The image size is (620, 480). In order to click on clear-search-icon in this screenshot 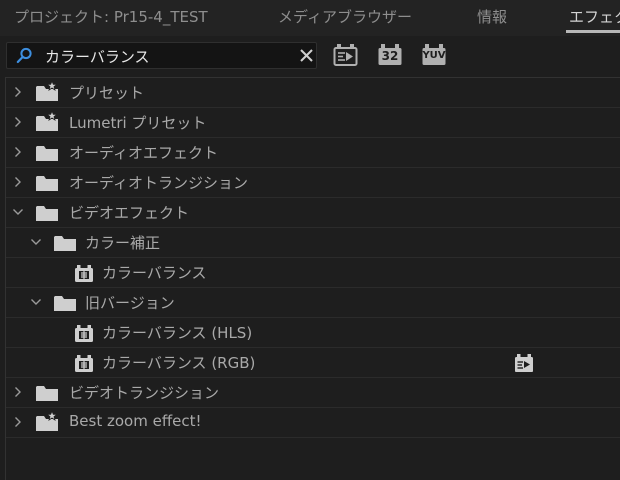, I will do `click(306, 55)`.